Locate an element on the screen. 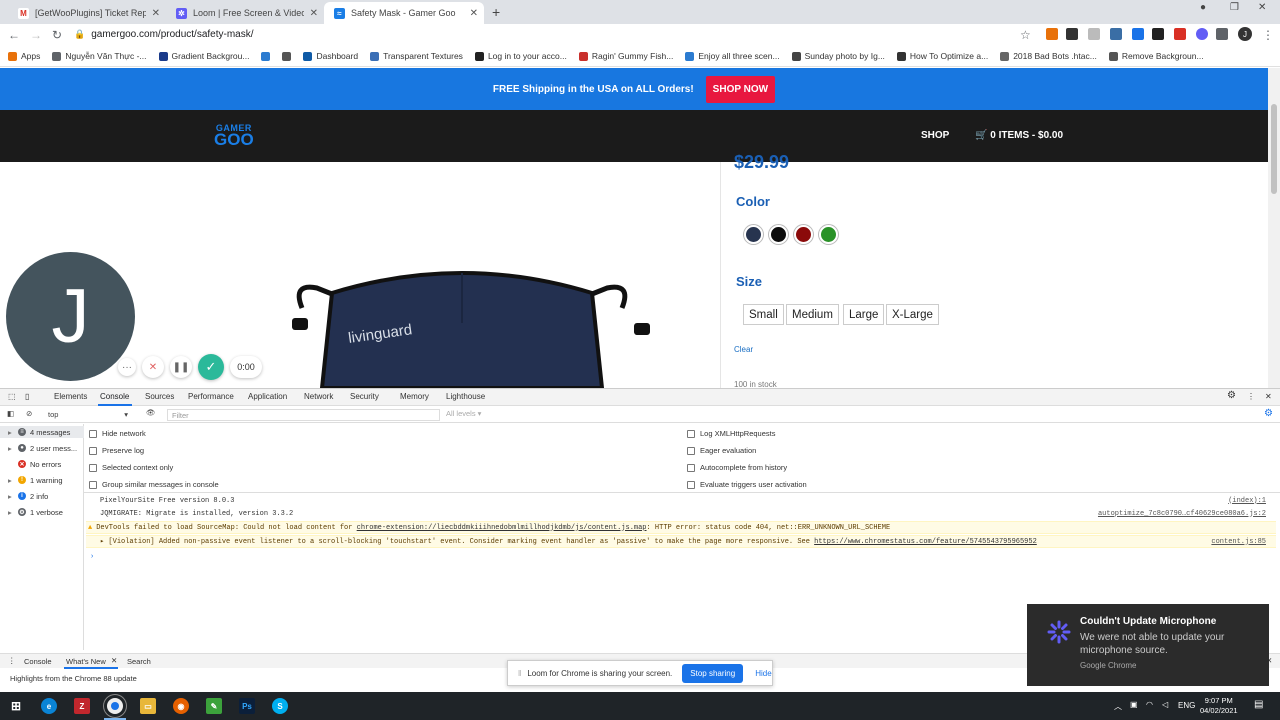 The height and width of the screenshot is (720, 1280). finish-recording-check-icon: ✓ is located at coordinates (211, 367).